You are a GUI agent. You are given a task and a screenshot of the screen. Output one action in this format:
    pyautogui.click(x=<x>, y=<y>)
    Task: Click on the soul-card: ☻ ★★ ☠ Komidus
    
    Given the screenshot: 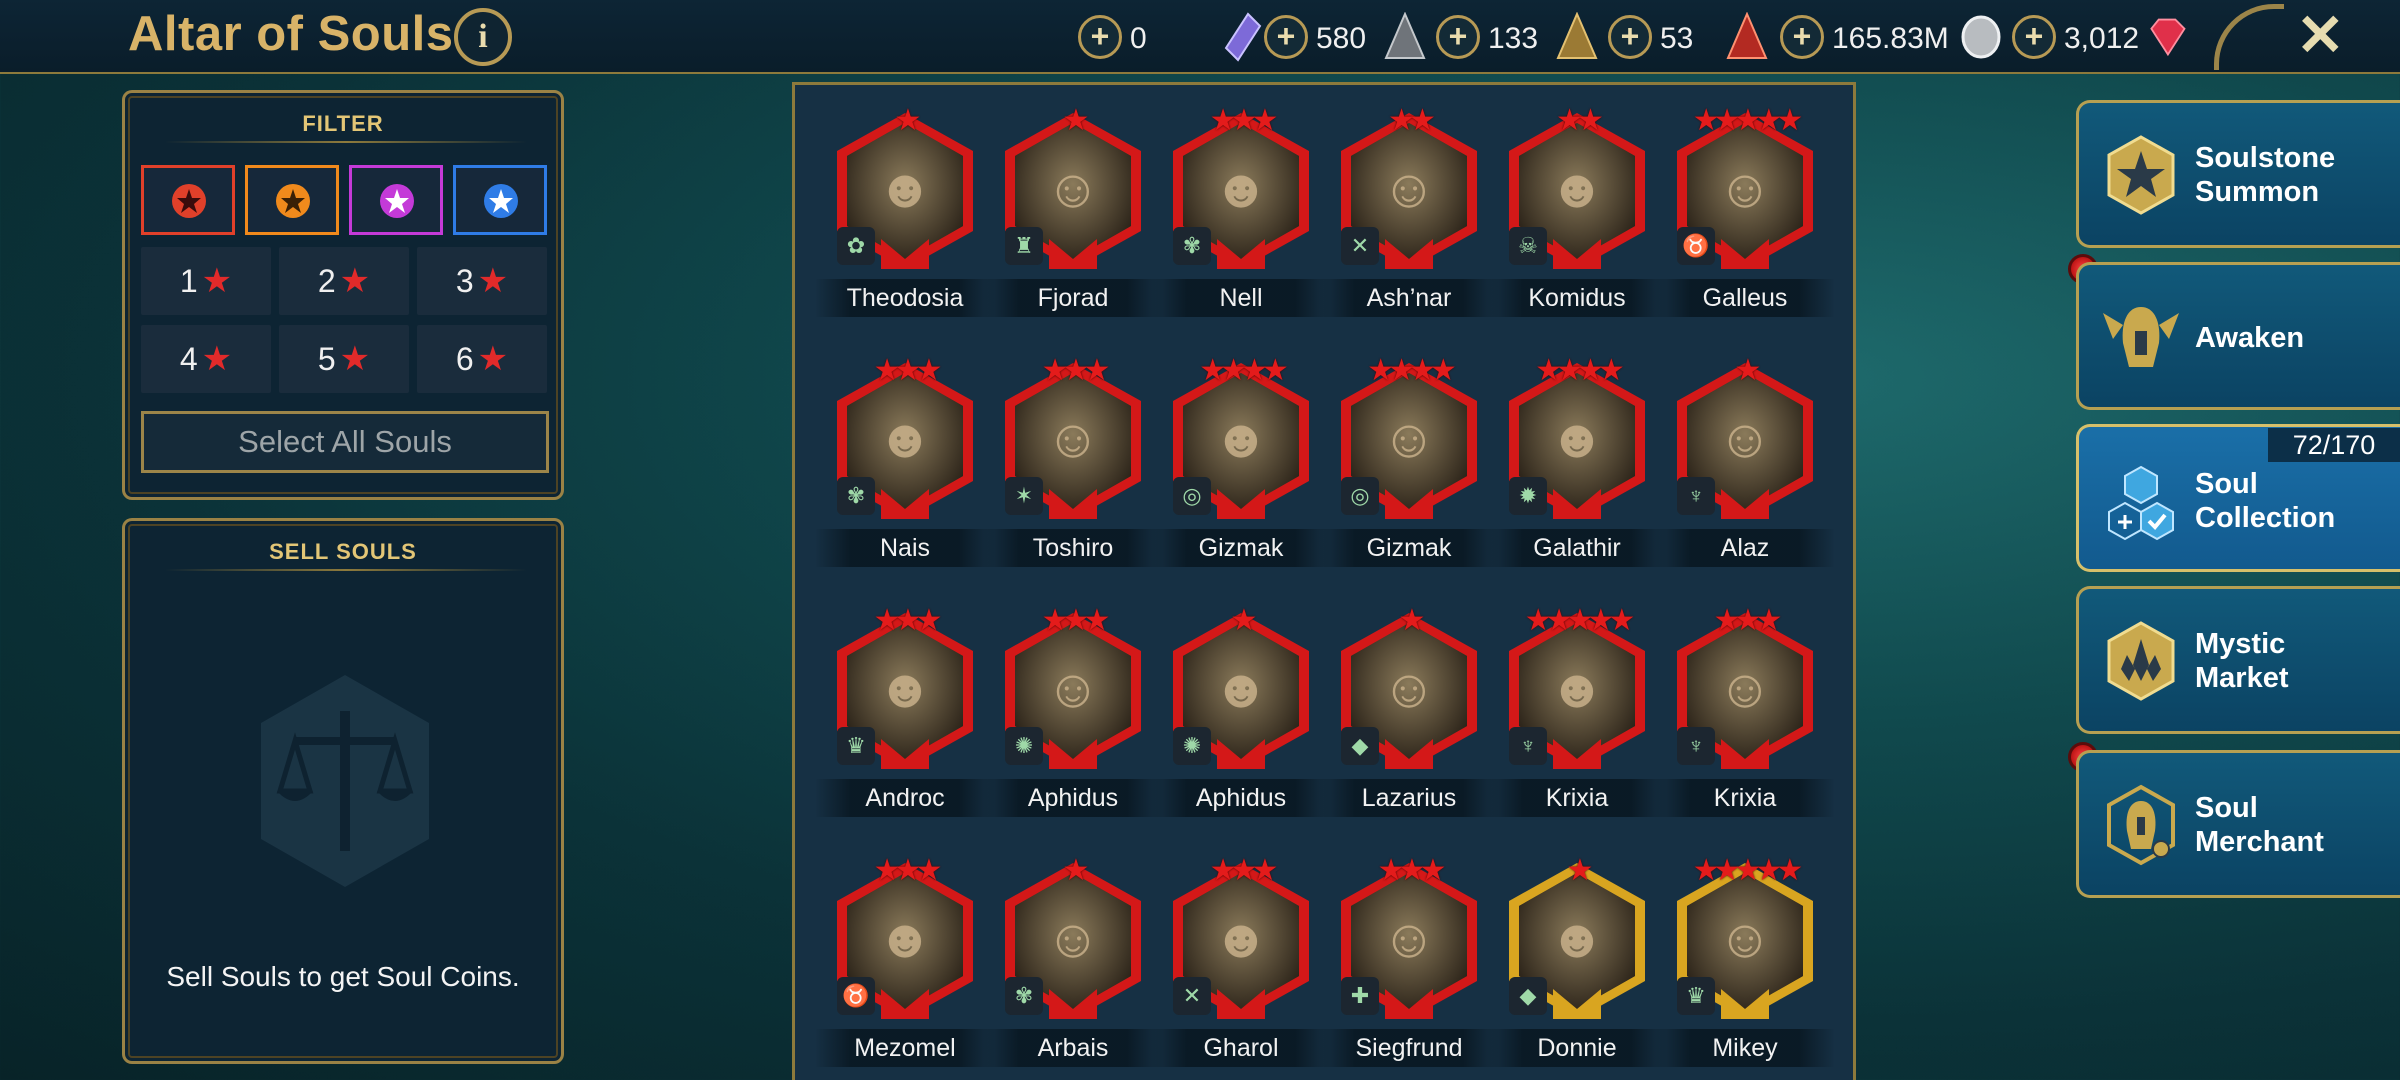 What is the action you would take?
    pyautogui.click(x=1577, y=212)
    